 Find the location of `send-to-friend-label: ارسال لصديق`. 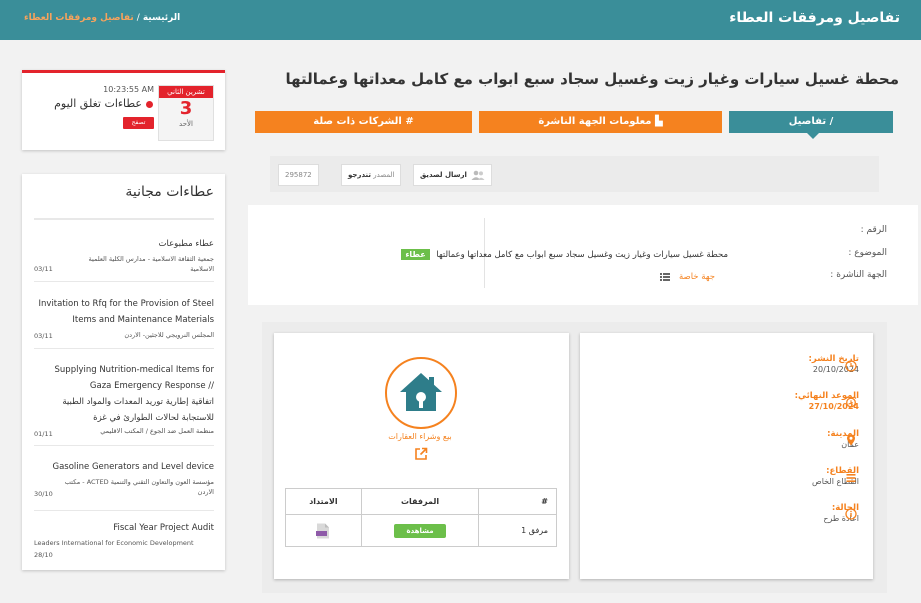

send-to-friend-label: ارسال لصديق is located at coordinates (443, 175).